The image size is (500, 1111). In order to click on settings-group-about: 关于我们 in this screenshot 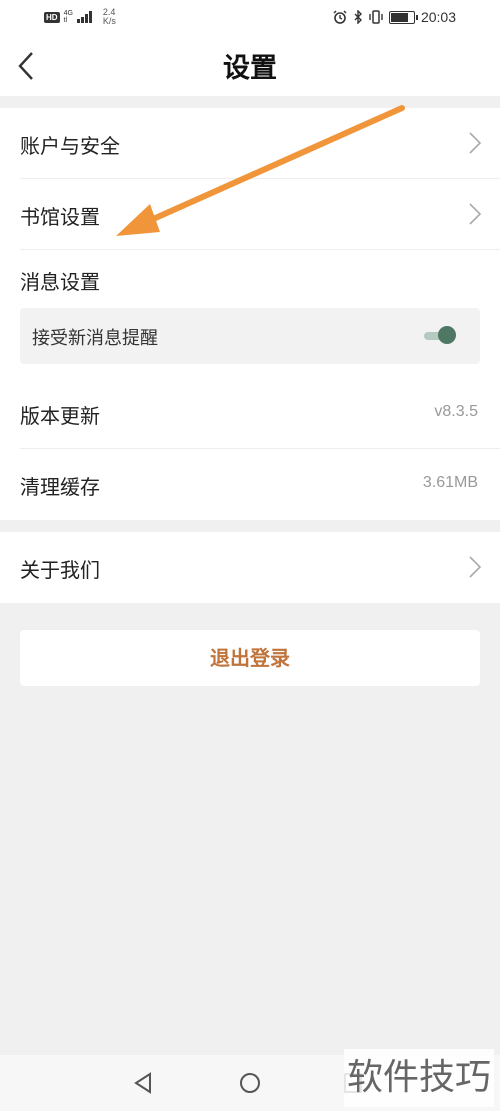, I will do `click(250, 567)`.